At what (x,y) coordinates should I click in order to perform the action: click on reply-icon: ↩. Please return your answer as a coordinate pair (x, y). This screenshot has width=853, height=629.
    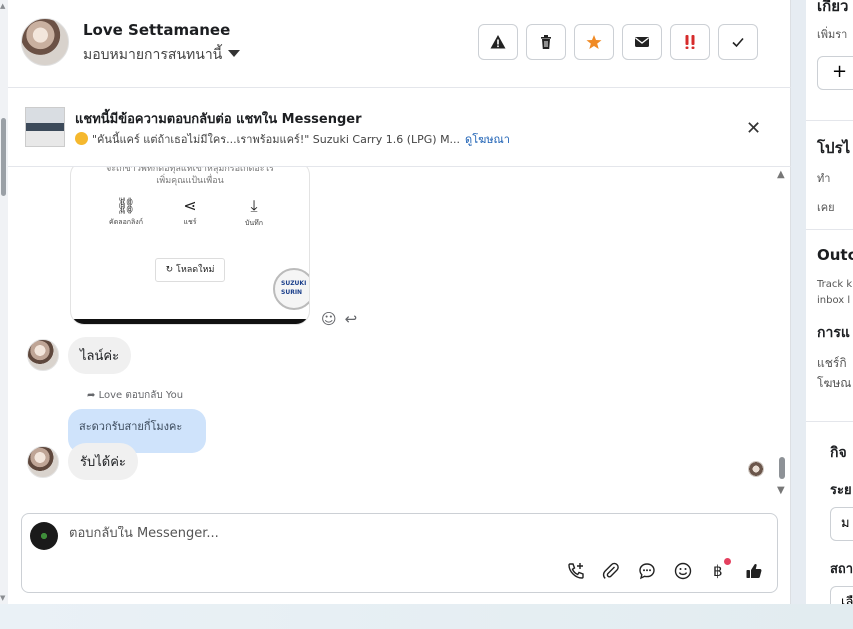
    Looking at the image, I should click on (351, 319).